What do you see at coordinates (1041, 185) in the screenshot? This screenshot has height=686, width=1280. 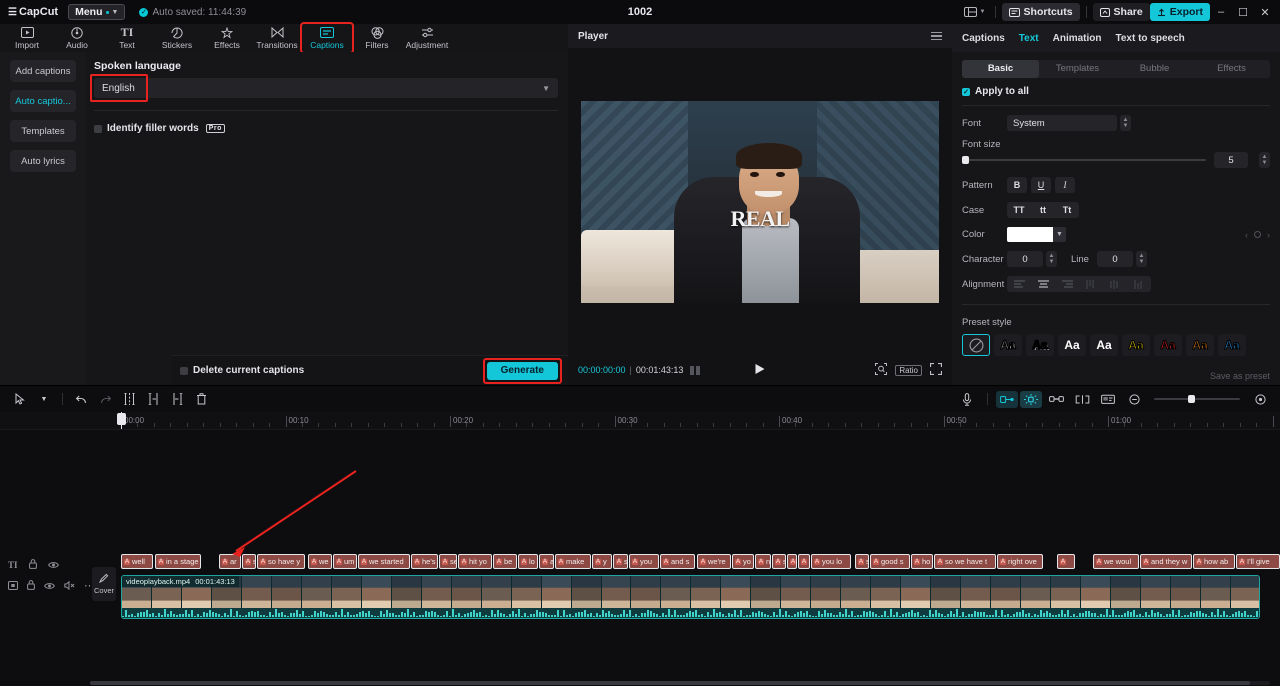 I see `underline-button: U` at bounding box center [1041, 185].